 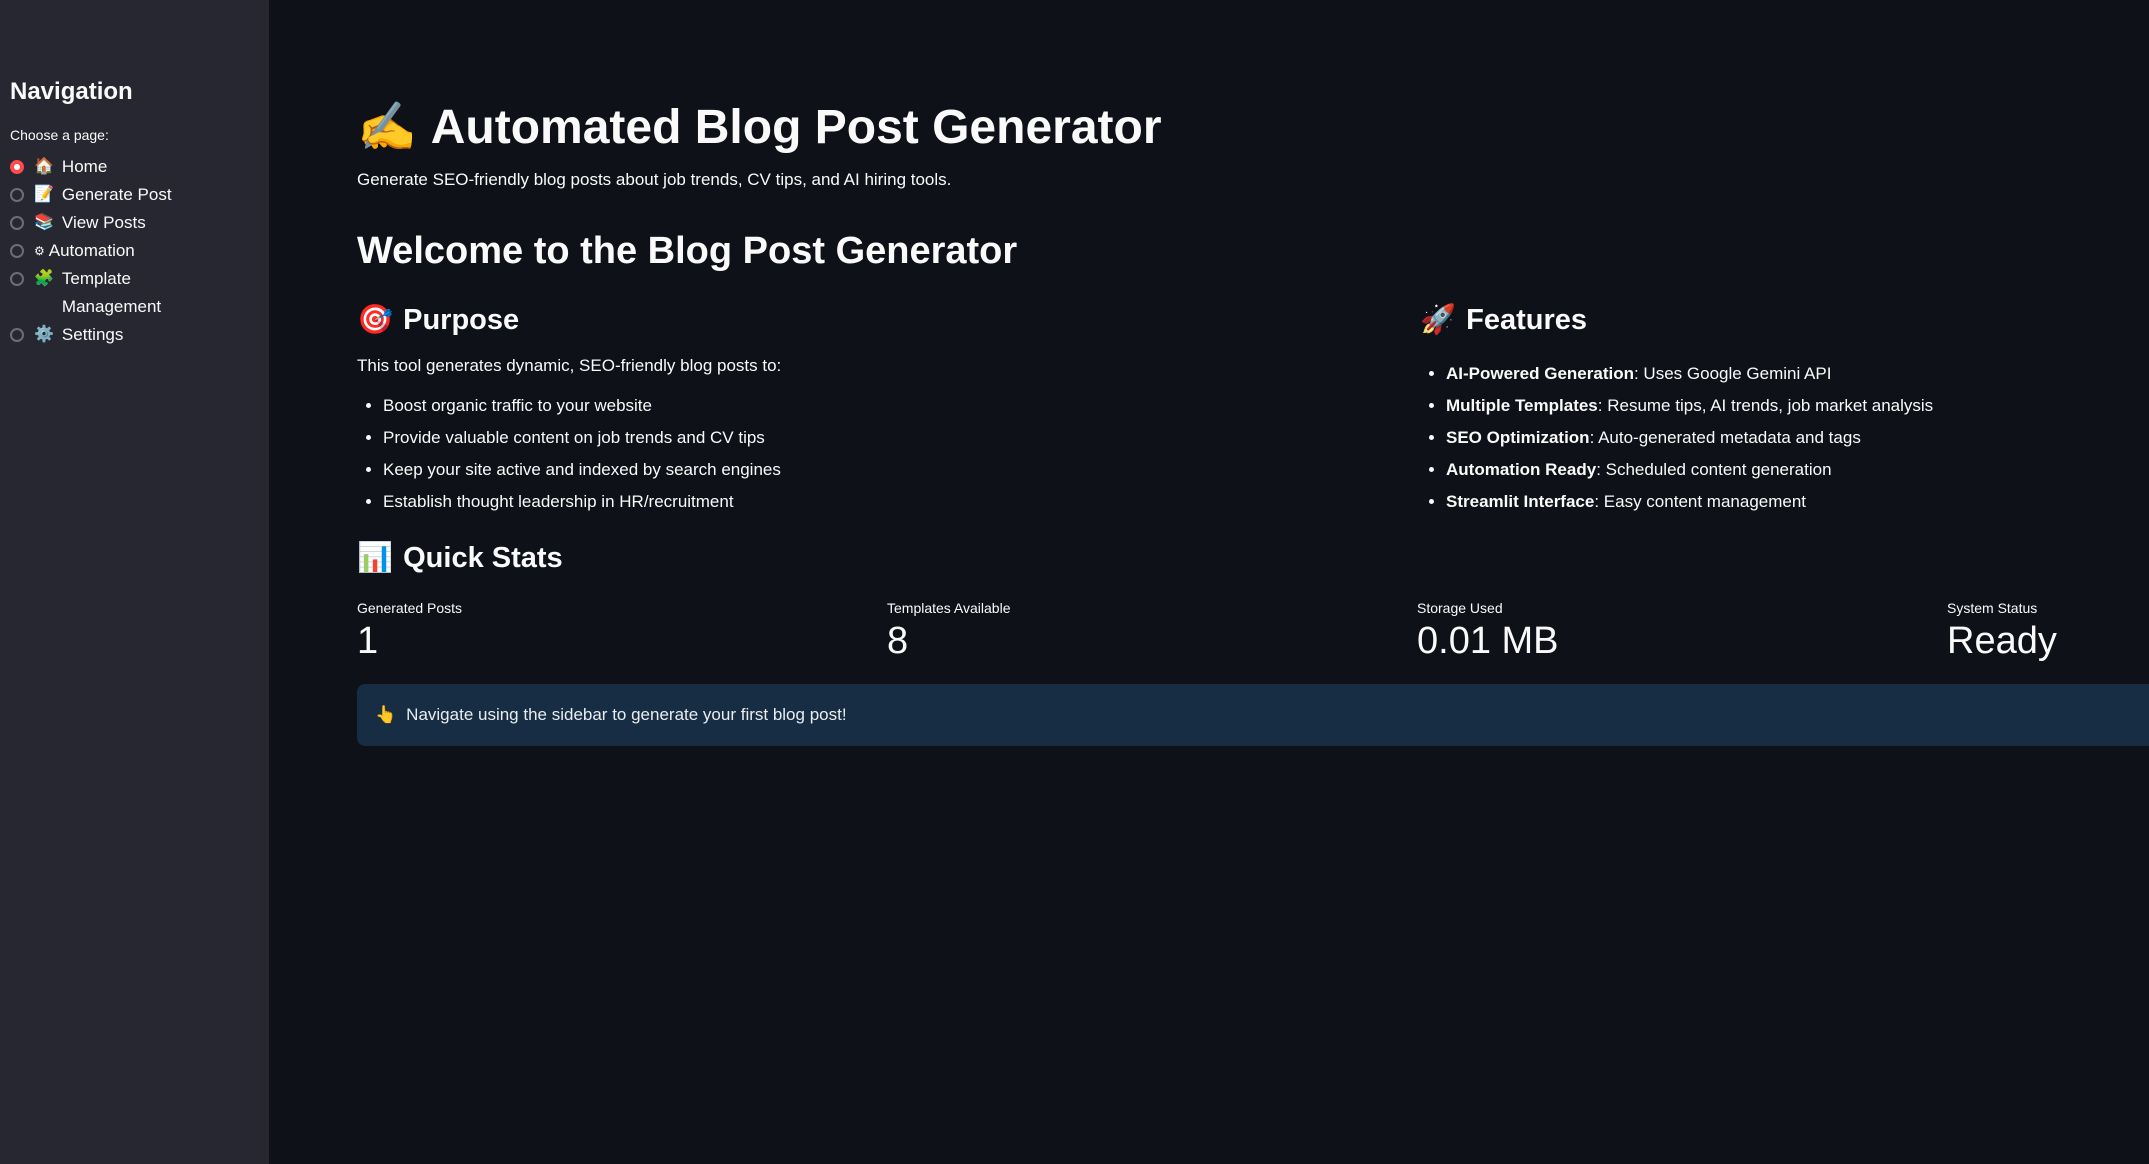 What do you see at coordinates (1682, 632) in the screenshot?
I see `metric-storage-used: Storage Used 0.01 MB` at bounding box center [1682, 632].